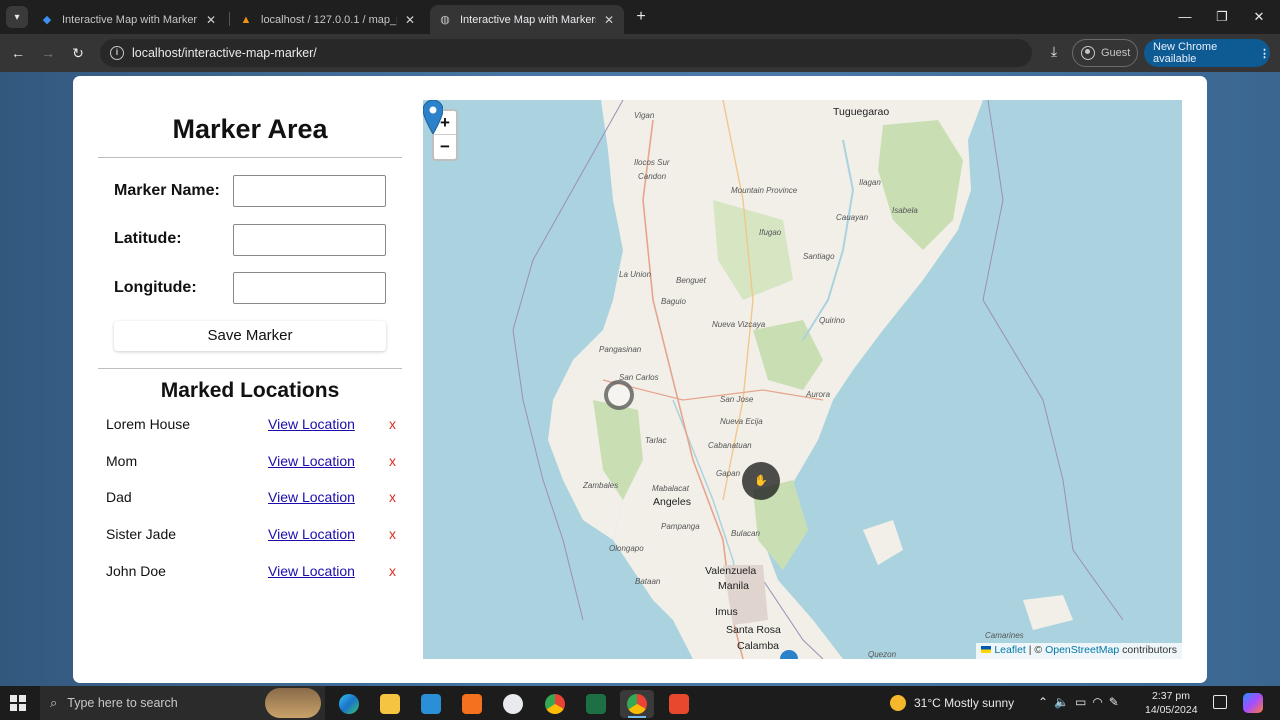 This screenshot has width=1280, height=720. What do you see at coordinates (764, 190) in the screenshot?
I see `map-label: Mountain Province` at bounding box center [764, 190].